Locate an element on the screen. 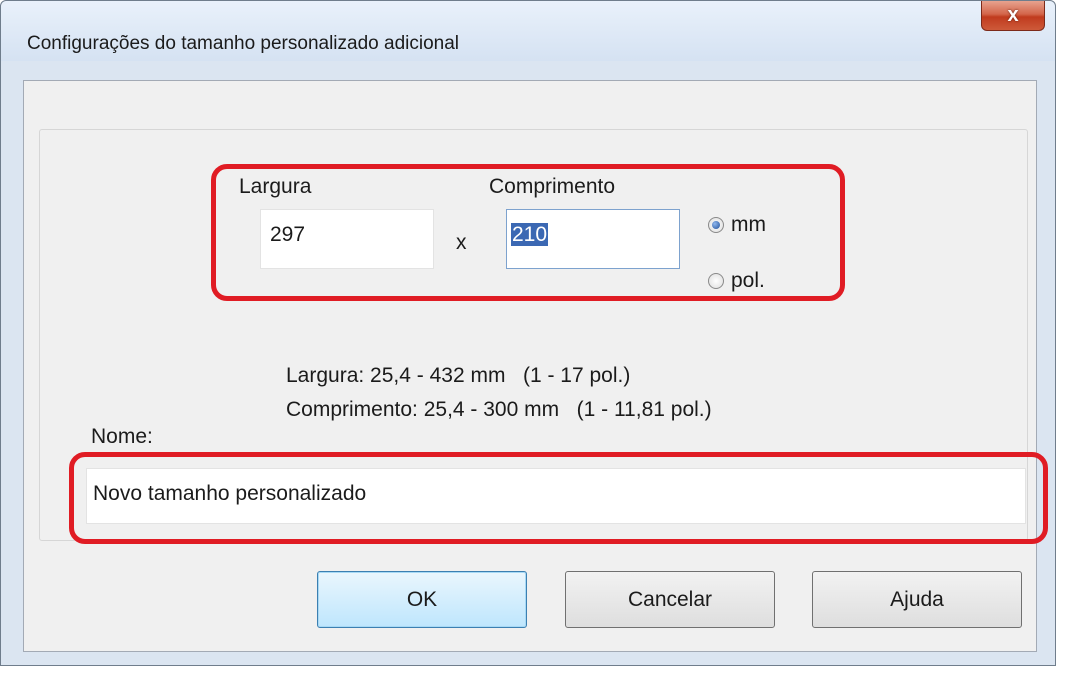 This screenshot has width=1086, height=675. length-label: Comprimento is located at coordinates (552, 186).